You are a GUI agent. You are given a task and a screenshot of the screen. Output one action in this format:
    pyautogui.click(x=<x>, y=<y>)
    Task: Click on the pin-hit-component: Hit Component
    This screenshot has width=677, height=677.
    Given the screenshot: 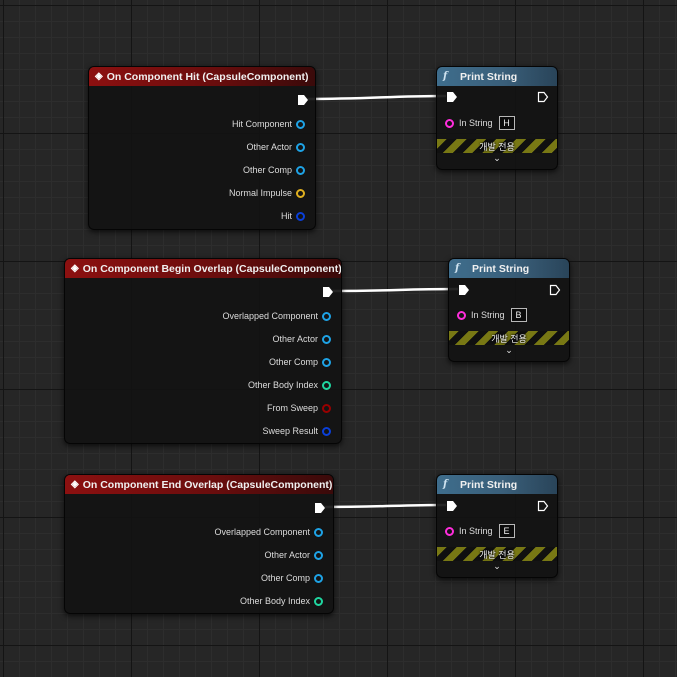 What is the action you would take?
    pyautogui.click(x=268, y=124)
    